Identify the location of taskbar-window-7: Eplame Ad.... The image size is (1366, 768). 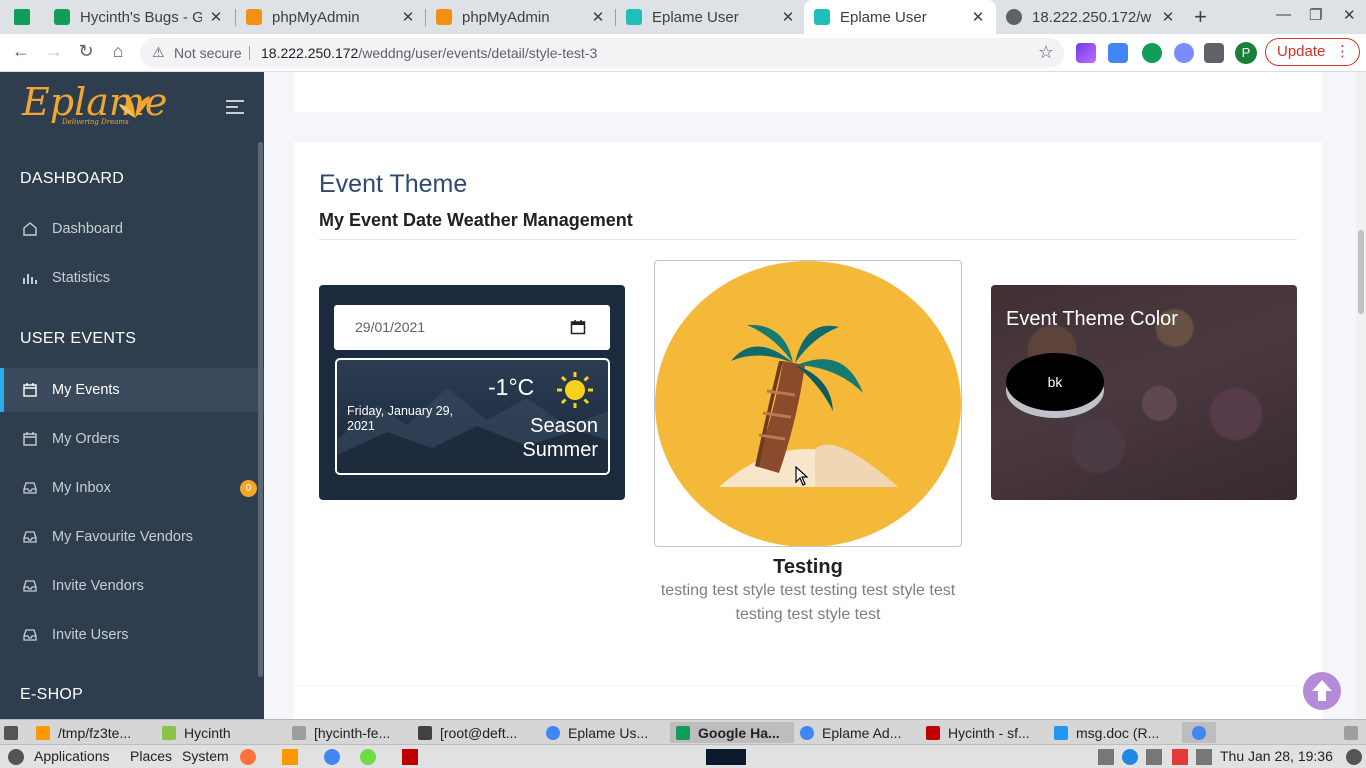
(860, 732).